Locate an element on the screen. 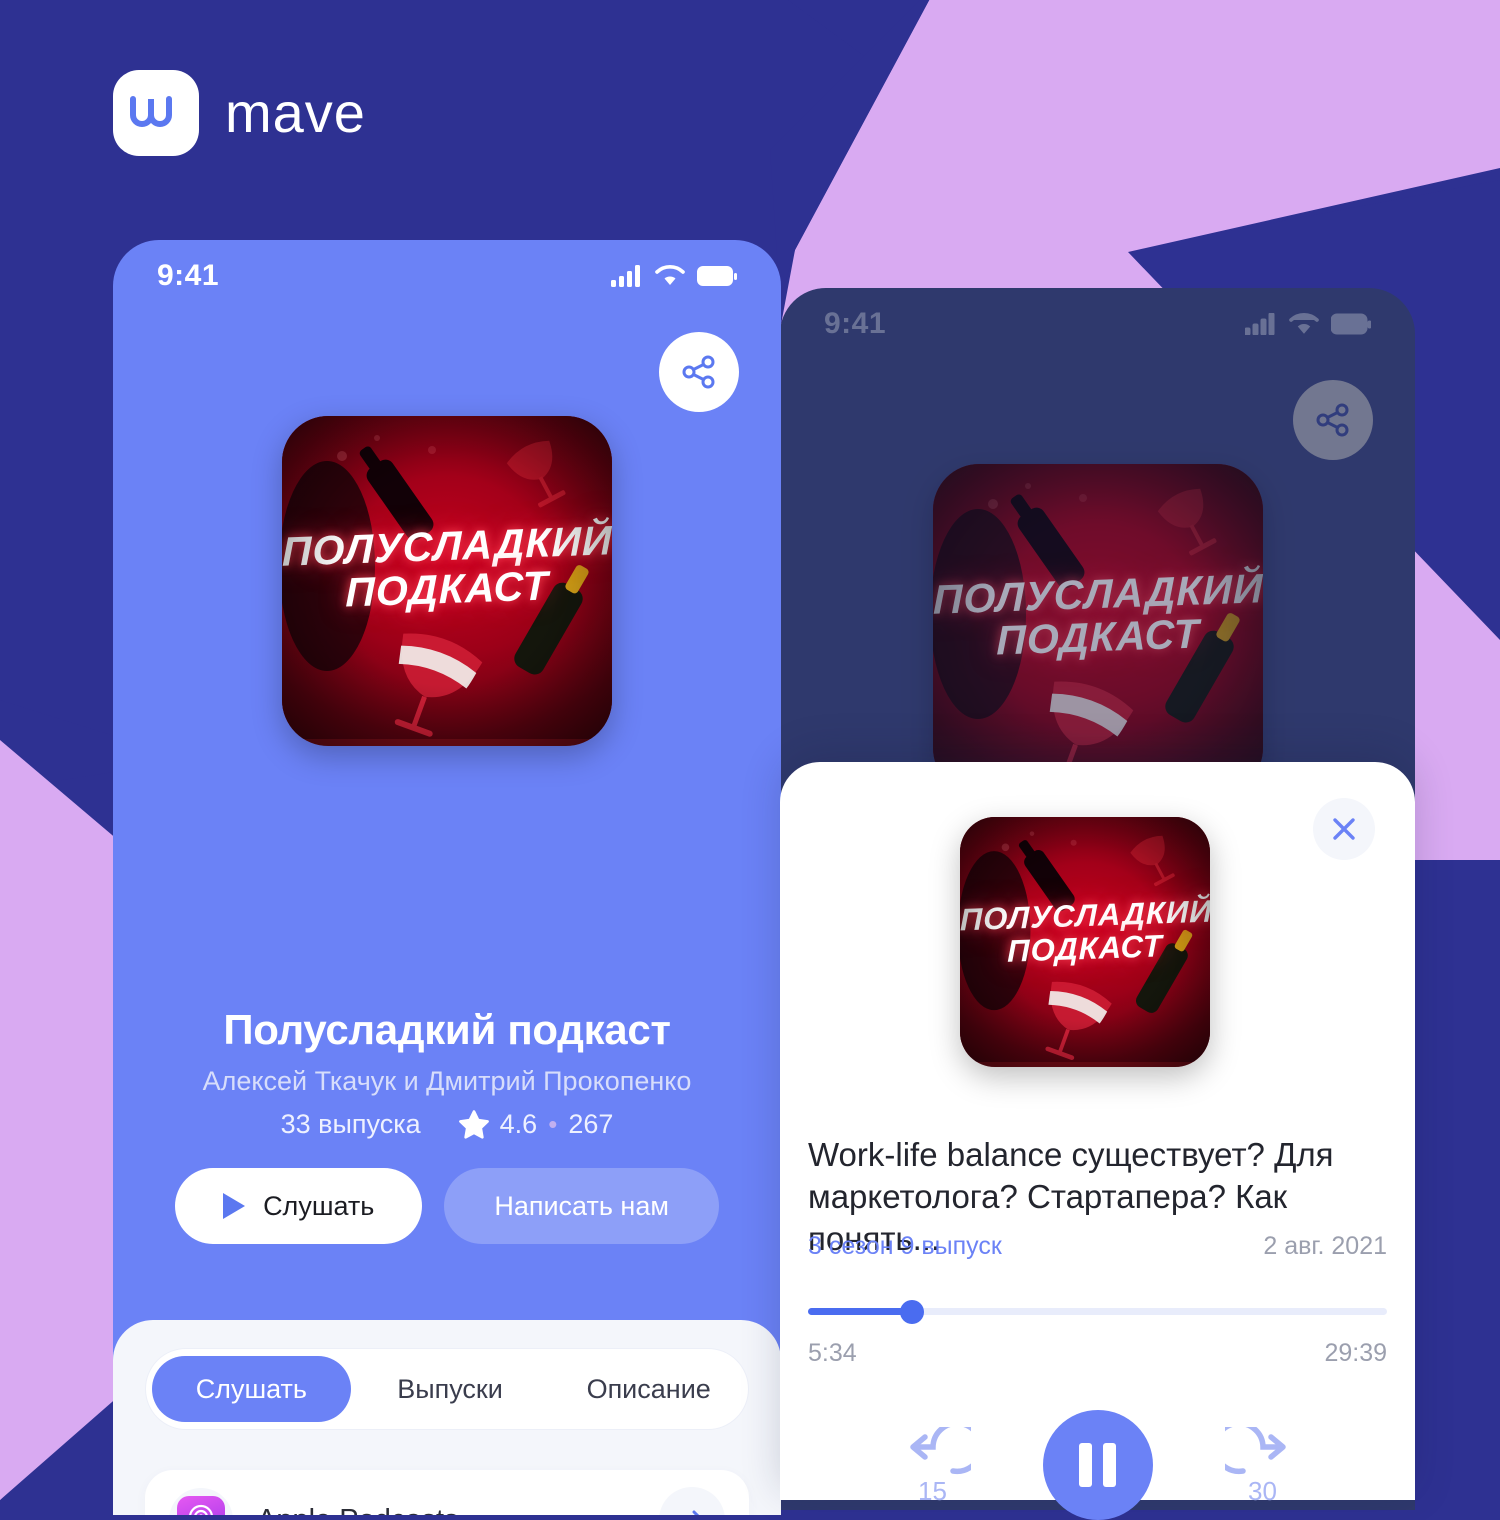  podcast-rating: 4.6 • 267 is located at coordinates (536, 1124).